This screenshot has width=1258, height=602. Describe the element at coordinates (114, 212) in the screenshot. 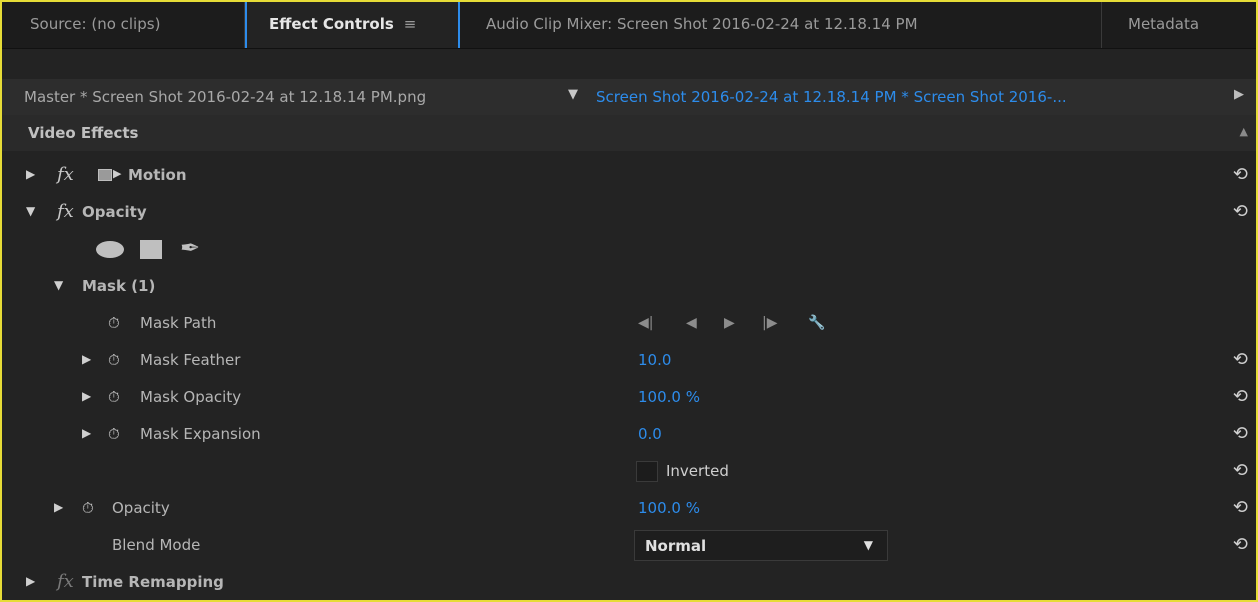

I see `opacity-effect-label: Opacity` at that location.